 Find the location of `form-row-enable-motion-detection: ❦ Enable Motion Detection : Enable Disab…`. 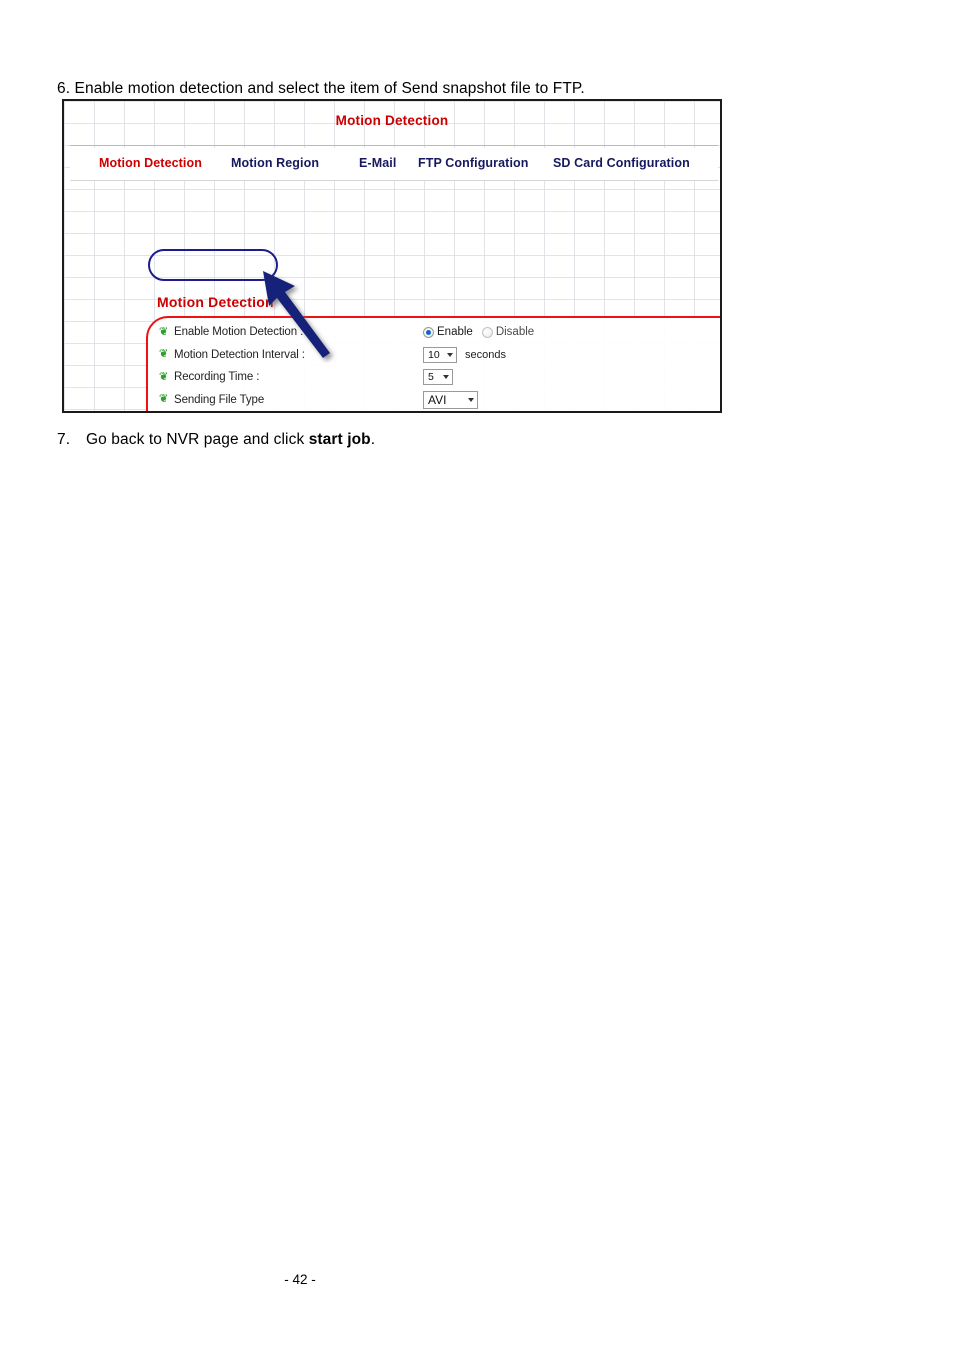

form-row-enable-motion-detection: ❦ Enable Motion Detection : Enable Disab… is located at coordinates (394, 332).